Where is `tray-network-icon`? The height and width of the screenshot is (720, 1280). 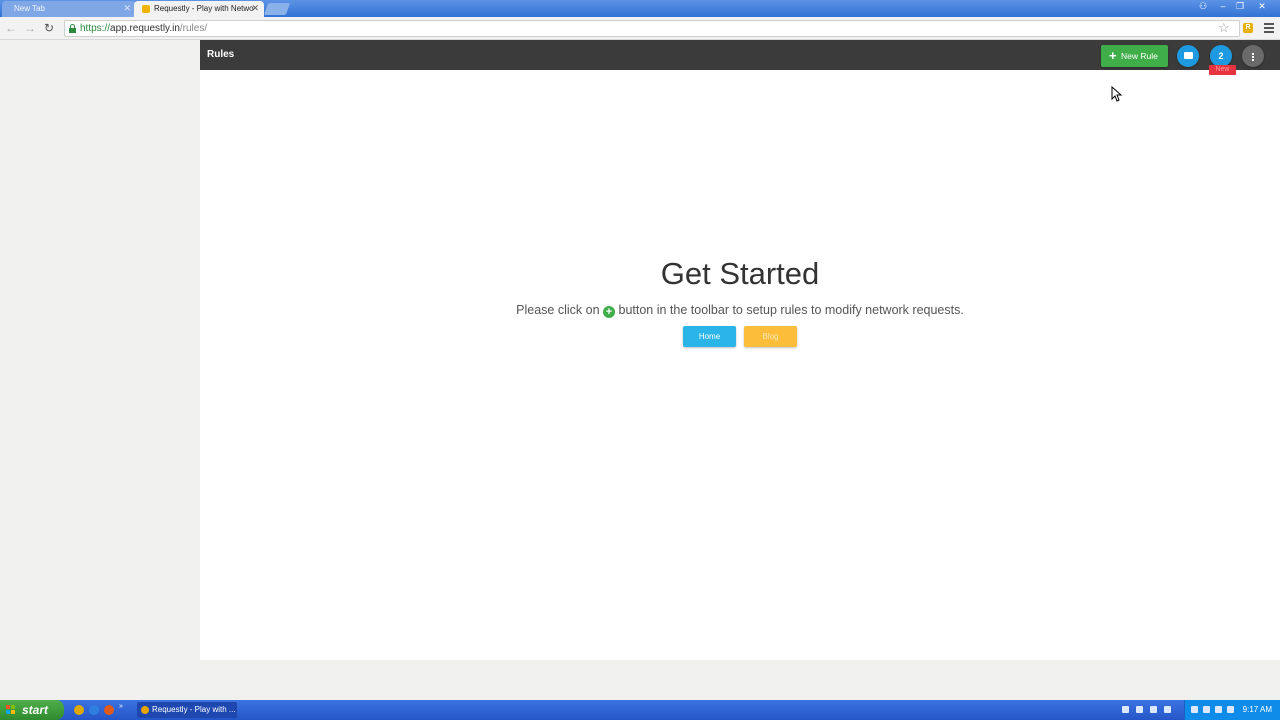
tray-network-icon is located at coordinates (1125, 709).